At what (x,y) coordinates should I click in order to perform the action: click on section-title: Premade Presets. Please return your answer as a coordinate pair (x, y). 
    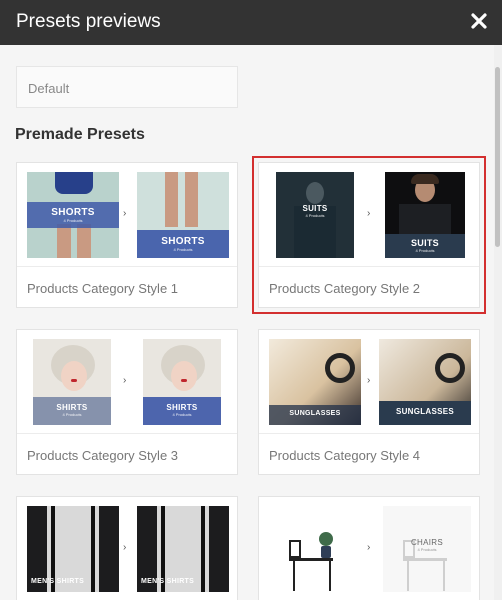
    Looking at the image, I should click on (80, 134).